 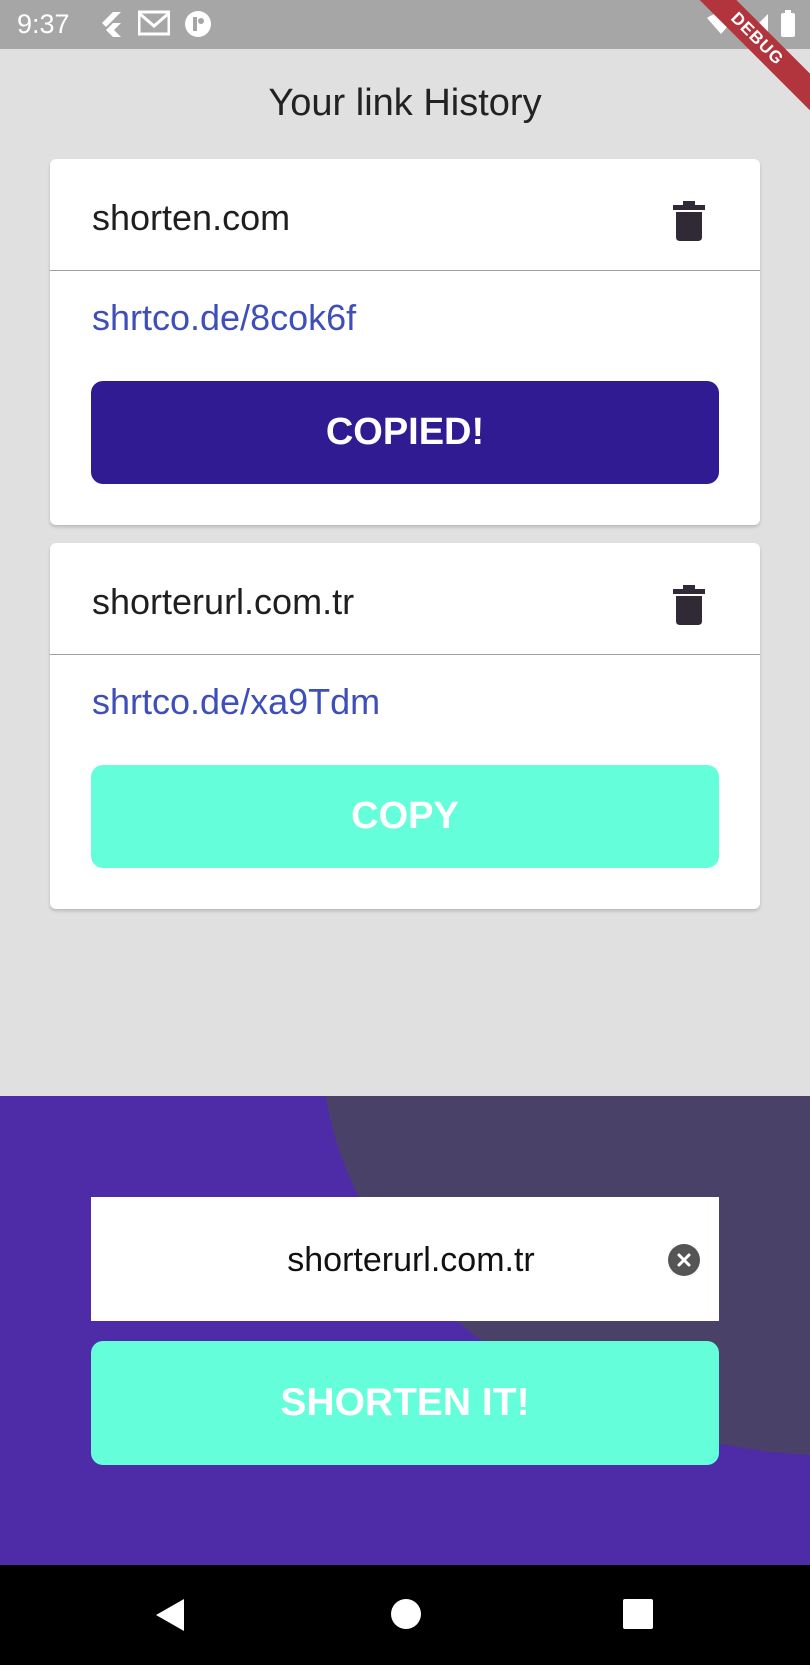 I want to click on status-bar: 9:37, so click(x=405, y=24).